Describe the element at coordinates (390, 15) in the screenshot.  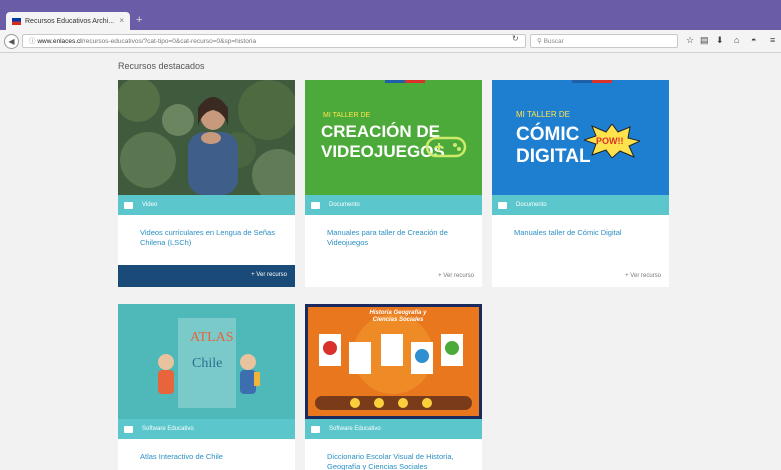
I see `tab-bar: Recursos Educativos Archi... × +` at that location.